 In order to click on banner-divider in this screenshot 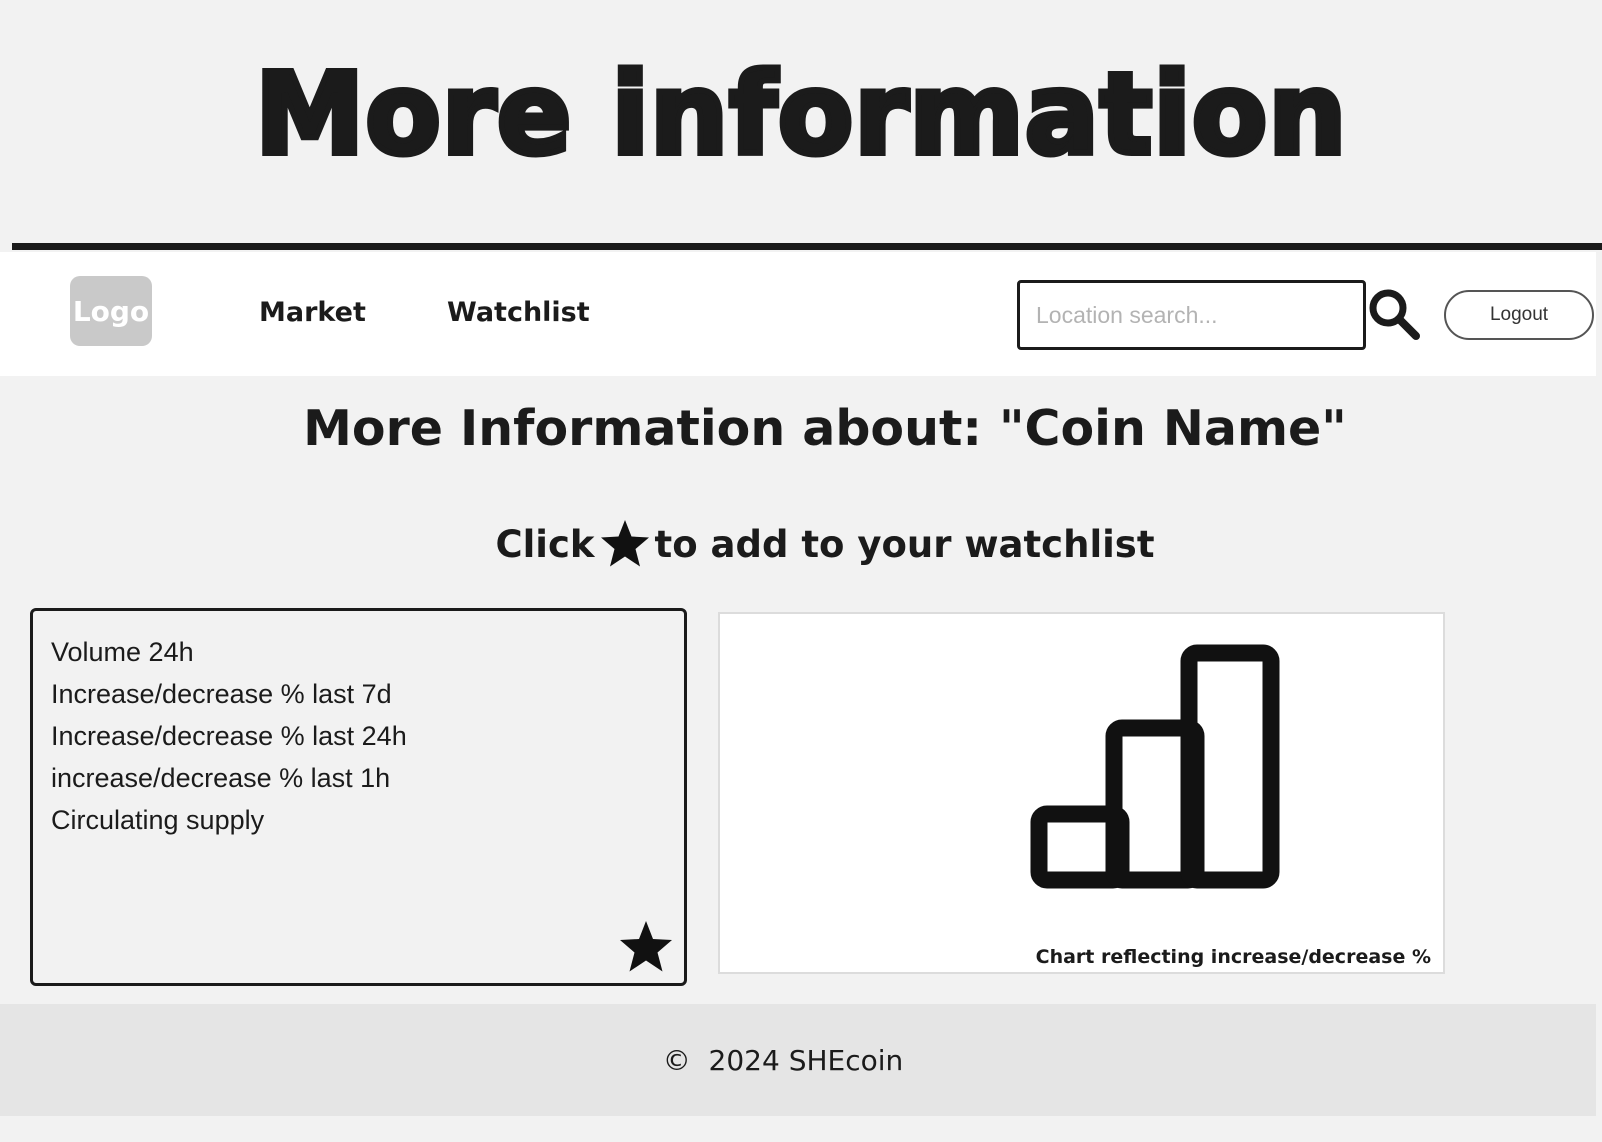, I will do `click(807, 246)`.